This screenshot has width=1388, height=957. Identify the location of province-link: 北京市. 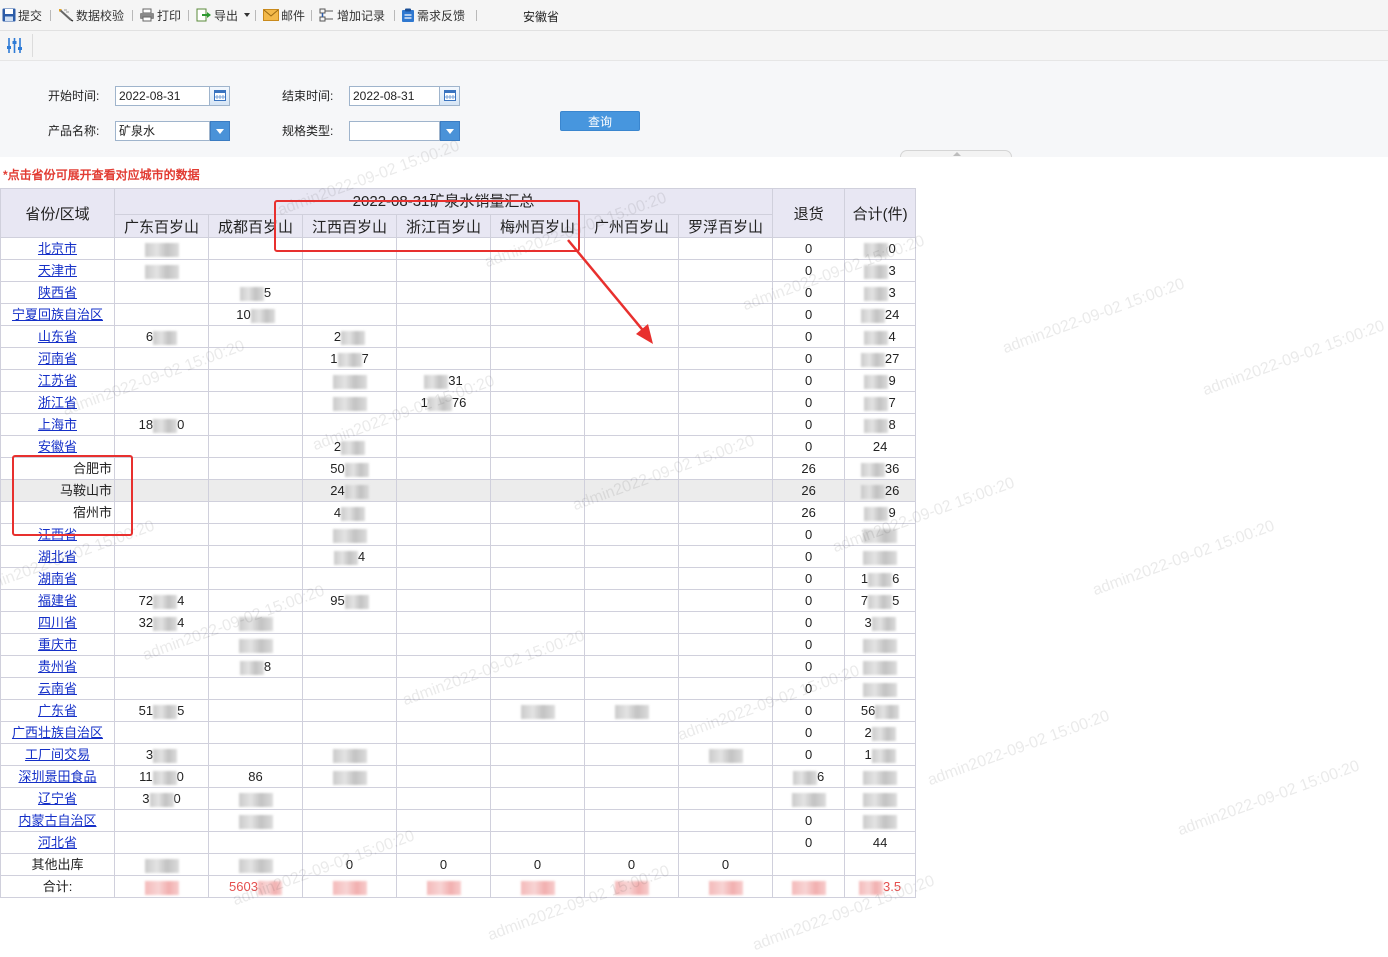
(57, 248).